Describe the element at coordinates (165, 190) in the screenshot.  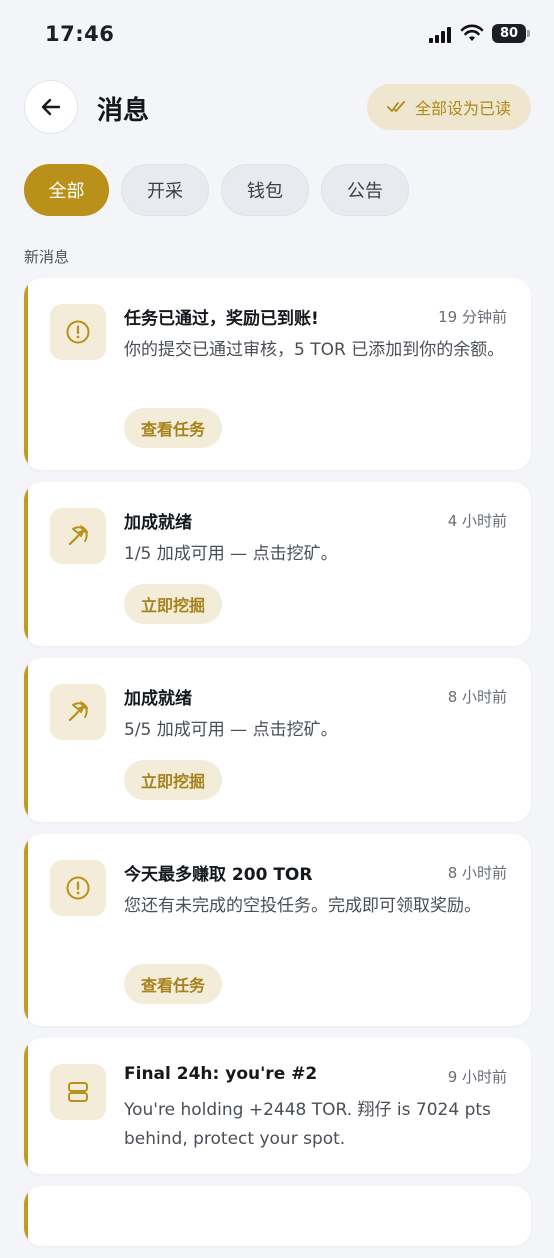
I see `tab-mining: 开采` at that location.